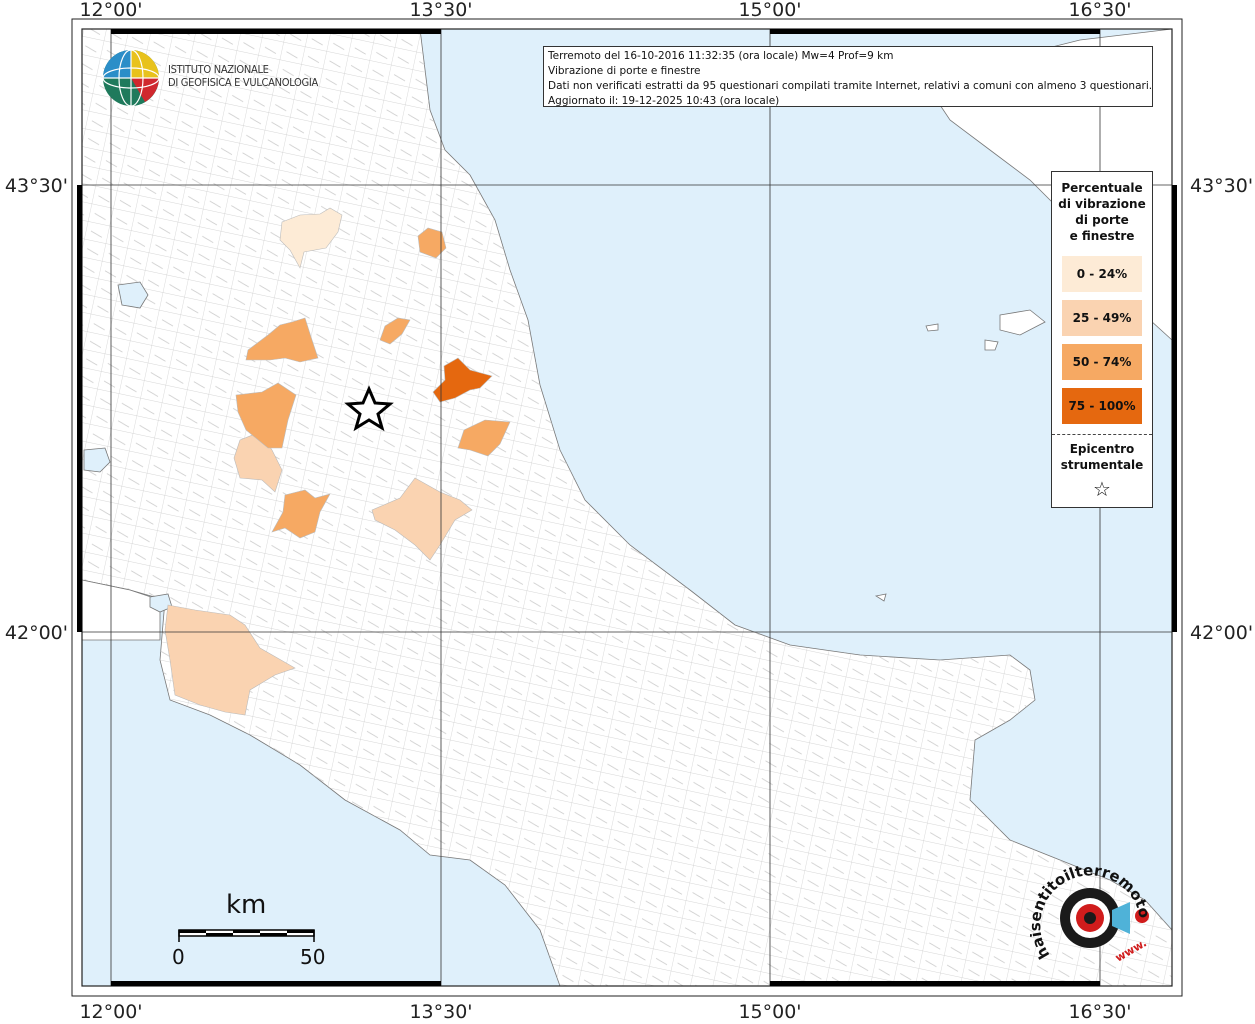 This screenshot has width=1255, height=1024. What do you see at coordinates (1102, 188) in the screenshot?
I see `legend-title-line: Percentuale` at bounding box center [1102, 188].